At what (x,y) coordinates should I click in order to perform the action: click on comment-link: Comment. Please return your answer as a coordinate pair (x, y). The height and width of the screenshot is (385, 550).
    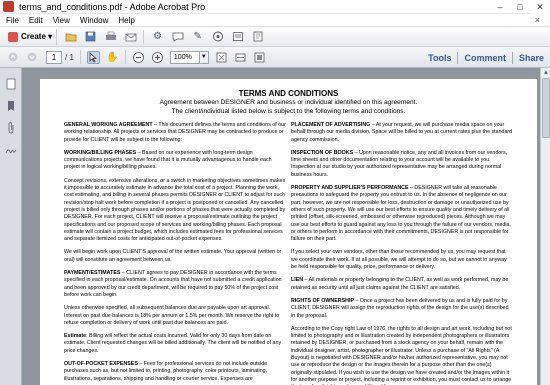
    Looking at the image, I should click on (485, 58).